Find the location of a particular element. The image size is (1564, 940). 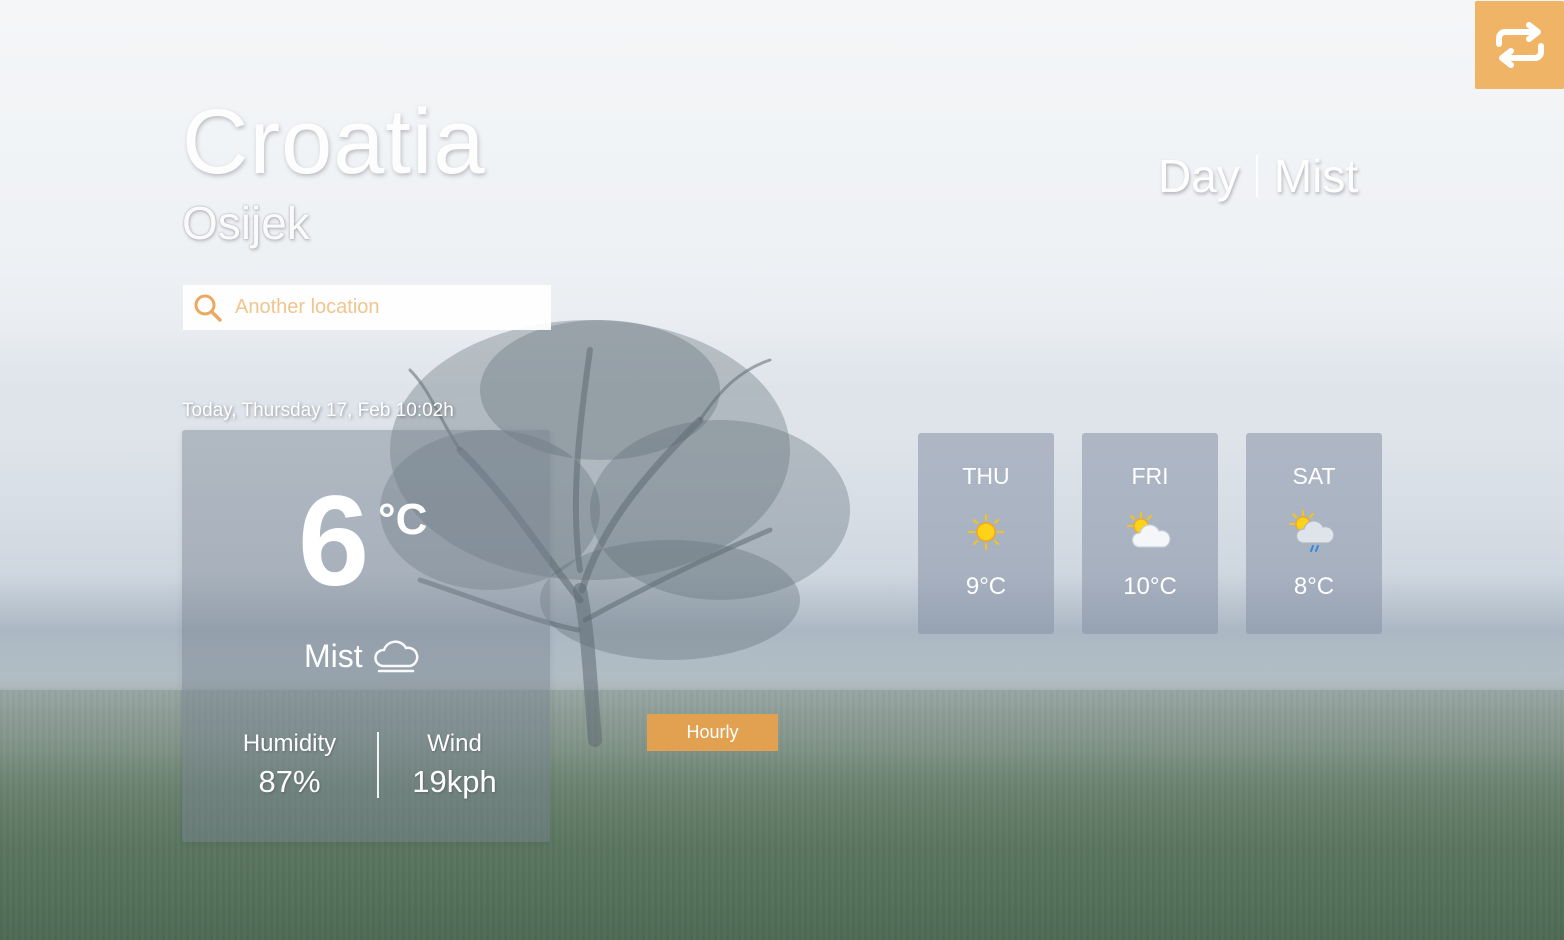

forecast-card-sat: SAT 8°C is located at coordinates (1314, 533).